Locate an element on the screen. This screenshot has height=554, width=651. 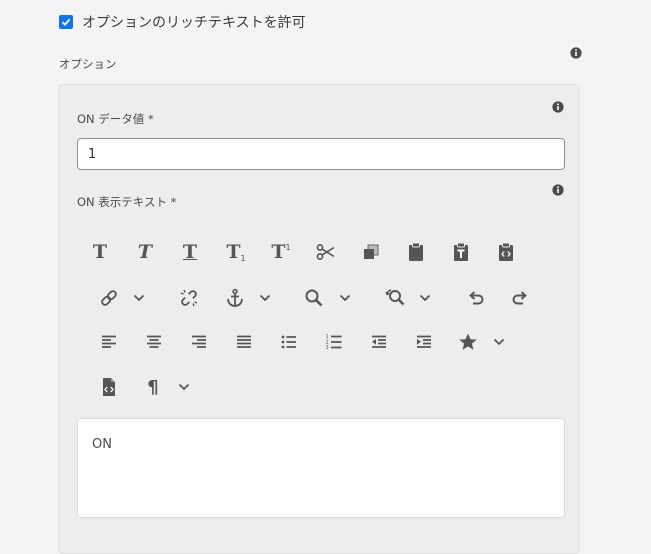
options-section-label: オプション is located at coordinates (88, 64).